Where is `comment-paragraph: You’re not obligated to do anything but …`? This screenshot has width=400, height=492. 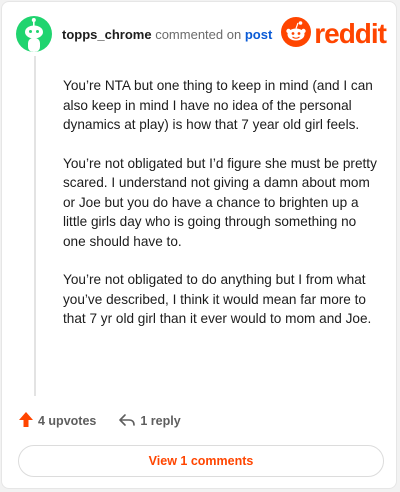 comment-paragraph: You’re not obligated to do anything but … is located at coordinates (217, 299).